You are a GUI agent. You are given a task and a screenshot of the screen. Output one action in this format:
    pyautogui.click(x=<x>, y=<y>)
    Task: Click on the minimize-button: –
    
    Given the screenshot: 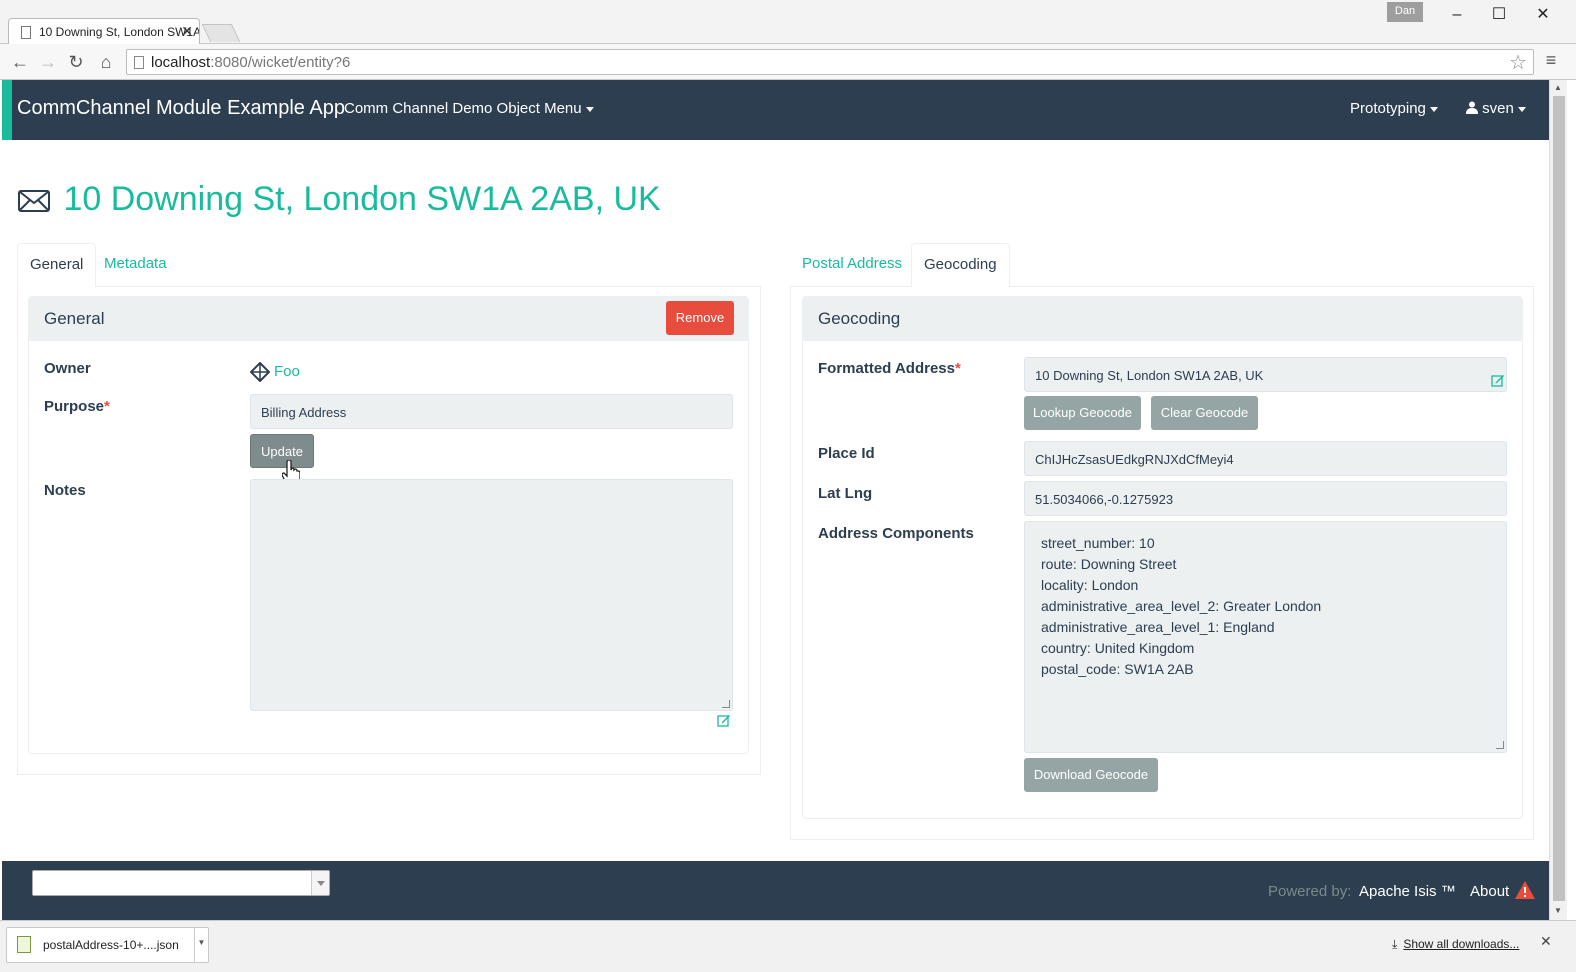 What is the action you would take?
    pyautogui.click(x=1457, y=15)
    